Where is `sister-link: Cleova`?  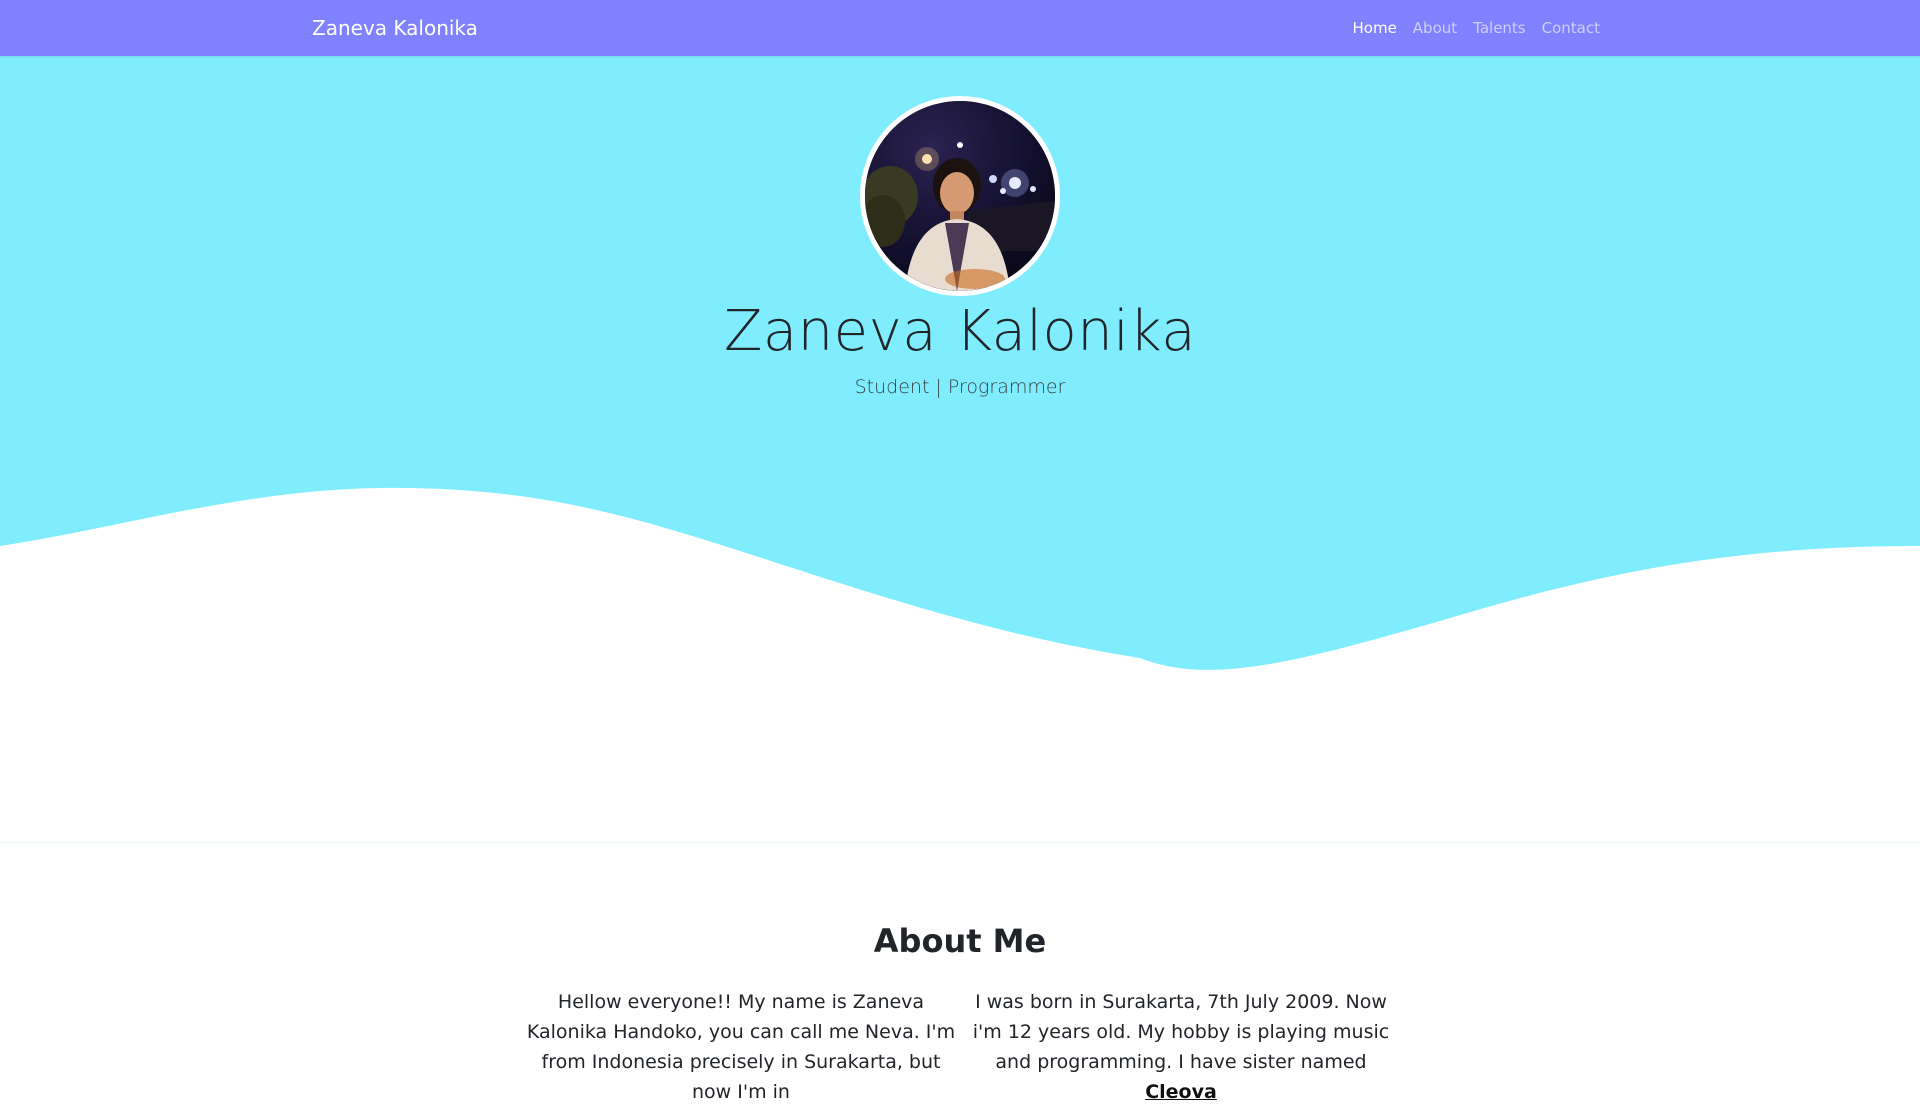 sister-link: Cleova is located at coordinates (1181, 1092).